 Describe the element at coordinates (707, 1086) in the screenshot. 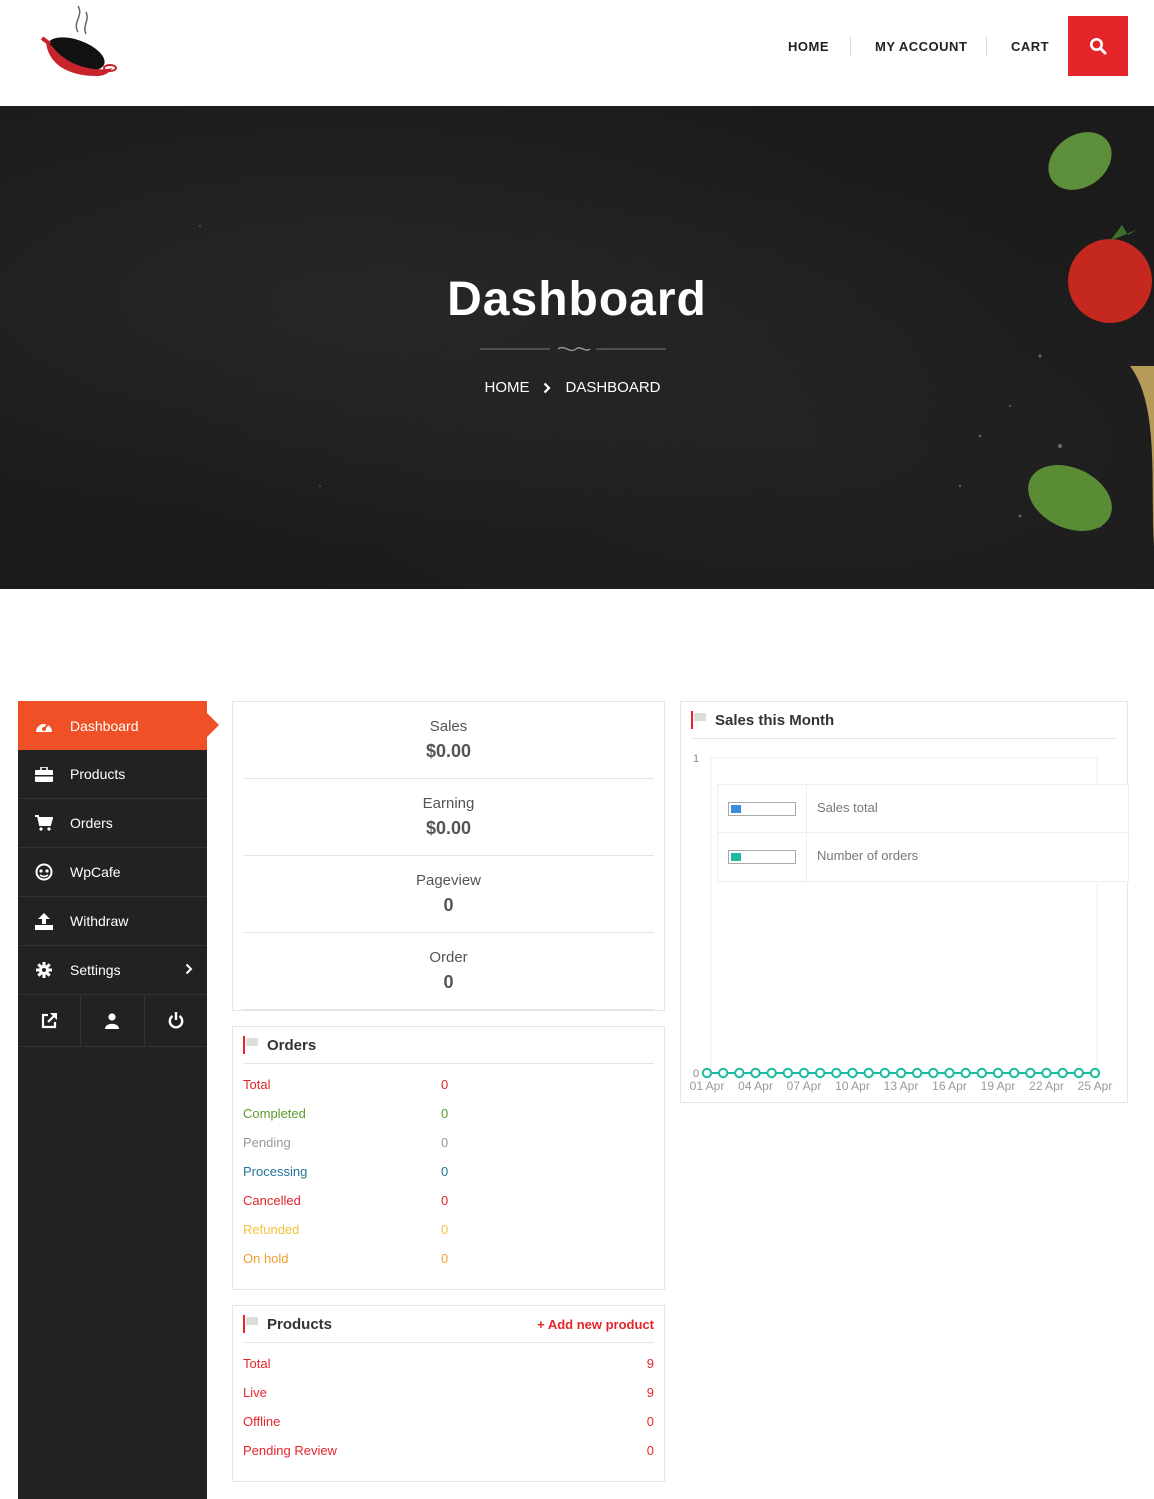

I see `x-tick-label: 01 Apr` at that location.